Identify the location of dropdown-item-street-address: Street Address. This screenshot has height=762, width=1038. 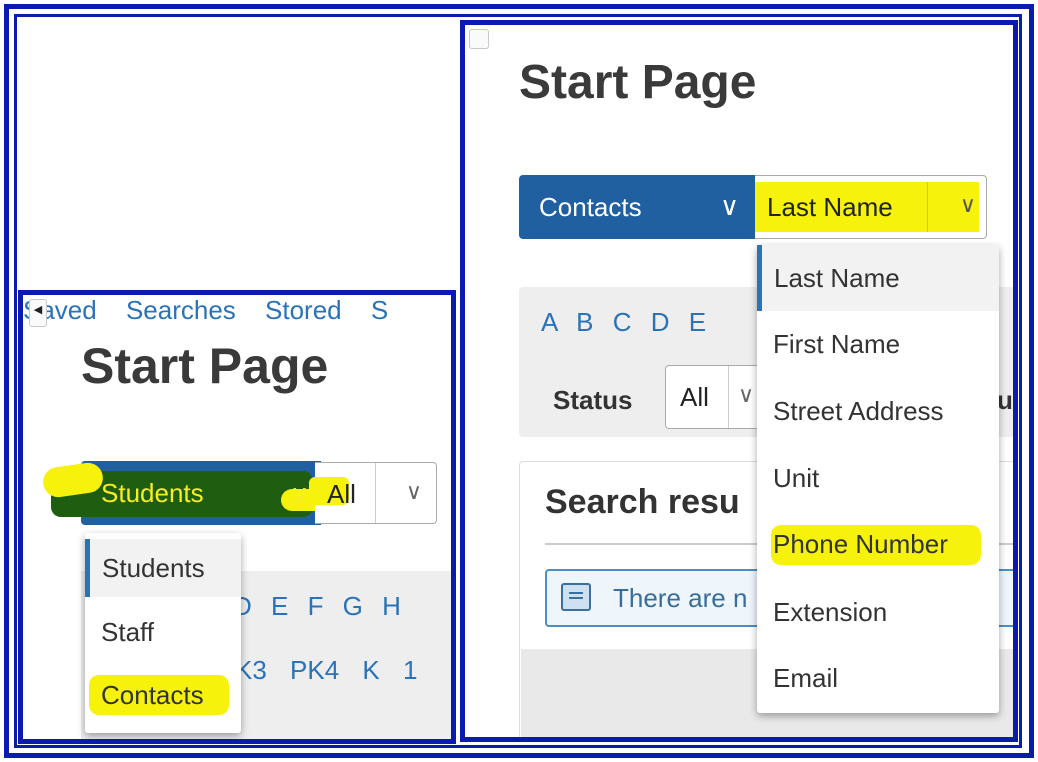
(878, 411).